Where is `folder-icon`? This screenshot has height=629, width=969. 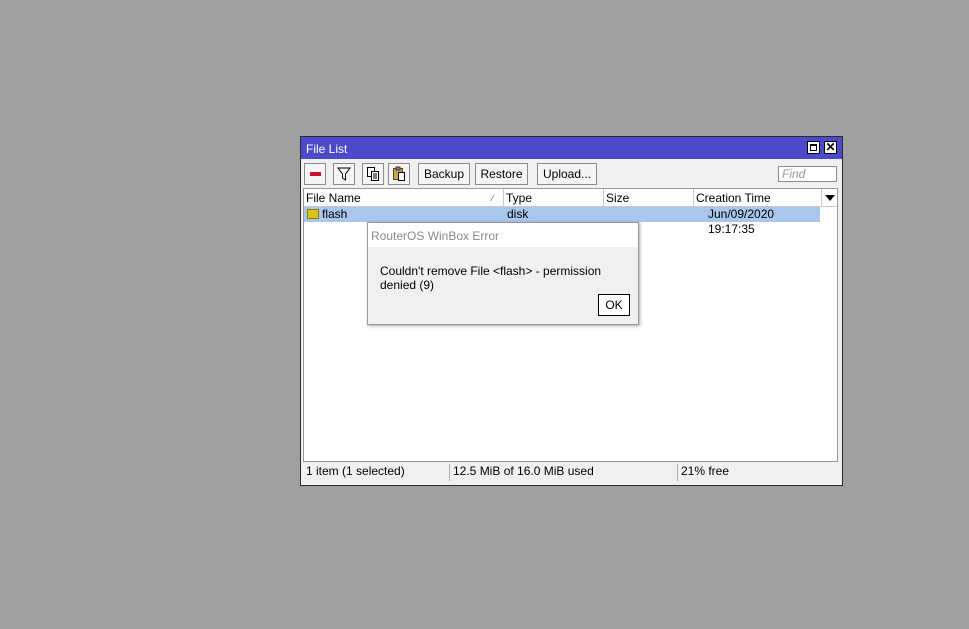
folder-icon is located at coordinates (313, 214).